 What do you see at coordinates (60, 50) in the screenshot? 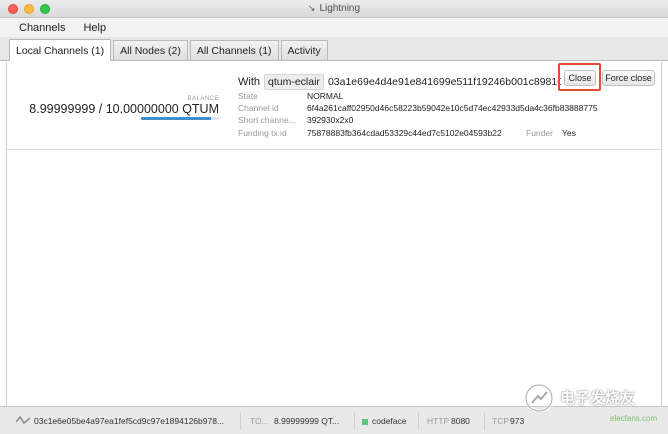
I see `tab-local-channels: Local Channels (1)` at bounding box center [60, 50].